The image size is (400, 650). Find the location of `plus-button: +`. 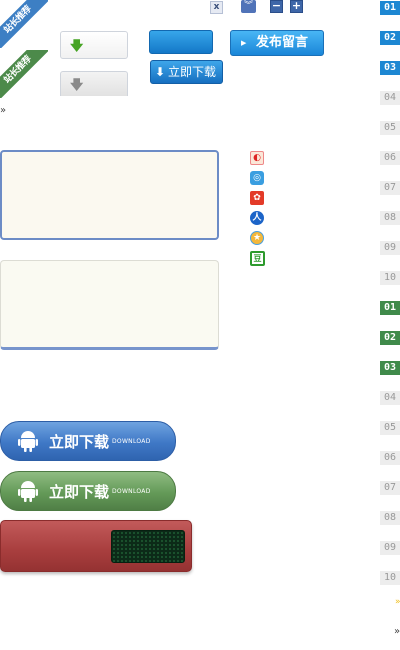

plus-button: + is located at coordinates (296, 6).